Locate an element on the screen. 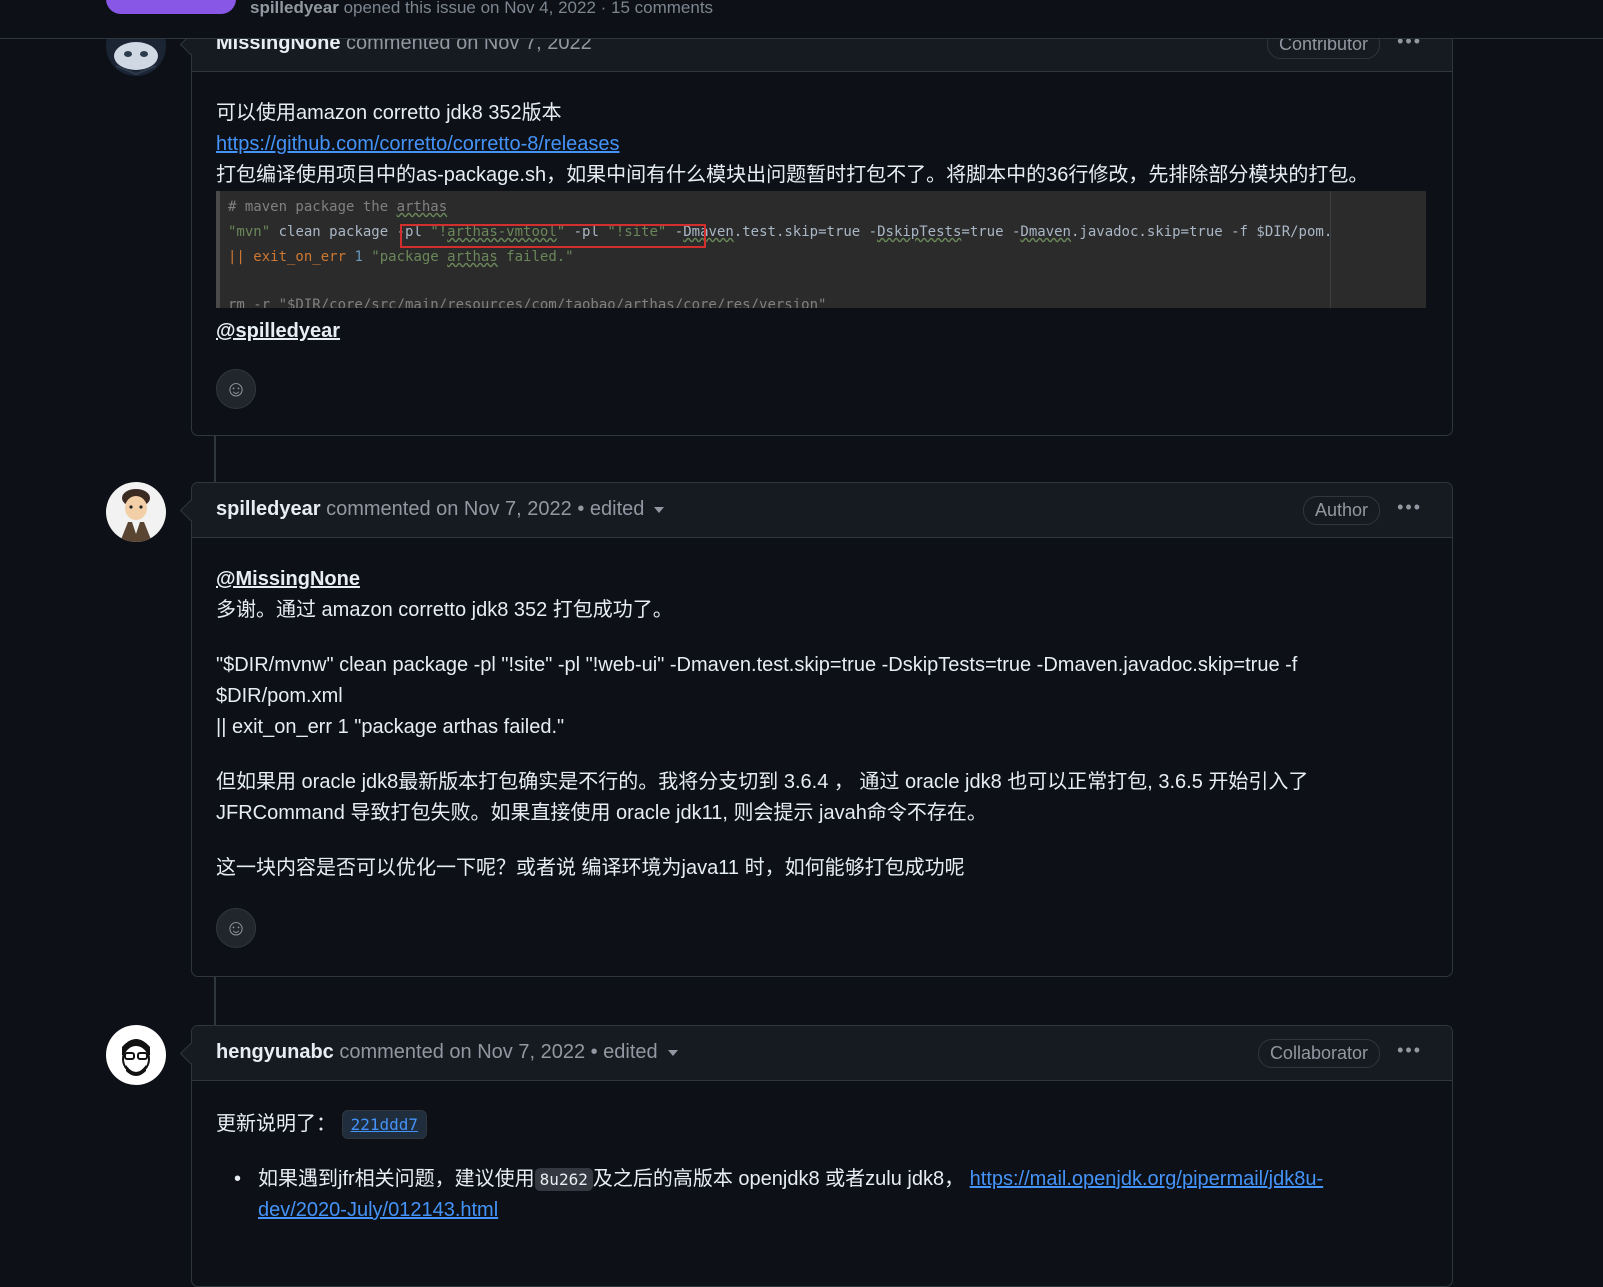 The width and height of the screenshot is (1603, 1287). collaborator-badge: Collaborator is located at coordinates (1318, 1053).